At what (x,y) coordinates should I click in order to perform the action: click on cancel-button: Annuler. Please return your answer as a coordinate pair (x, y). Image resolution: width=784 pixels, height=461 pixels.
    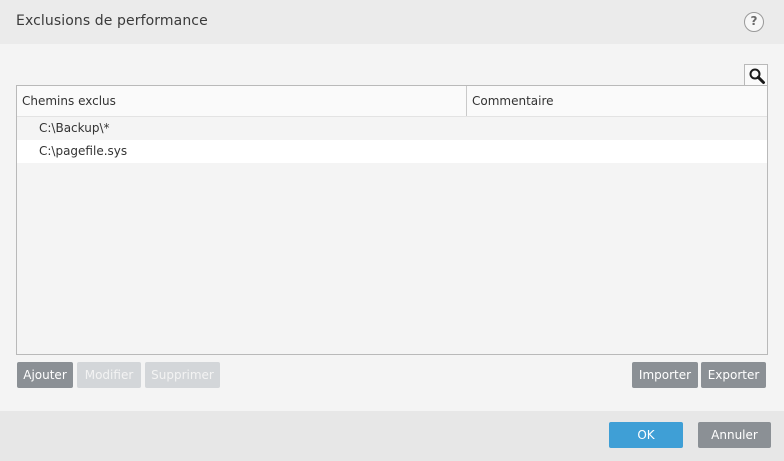
    Looking at the image, I should click on (734, 435).